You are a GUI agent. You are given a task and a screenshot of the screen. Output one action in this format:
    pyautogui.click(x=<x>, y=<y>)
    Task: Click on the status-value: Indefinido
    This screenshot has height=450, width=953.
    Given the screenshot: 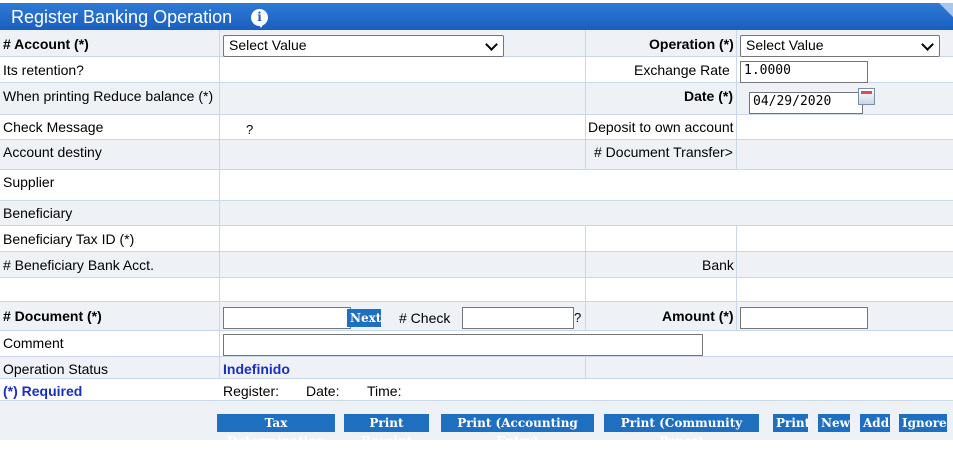 What is the action you would take?
    pyautogui.click(x=256, y=369)
    